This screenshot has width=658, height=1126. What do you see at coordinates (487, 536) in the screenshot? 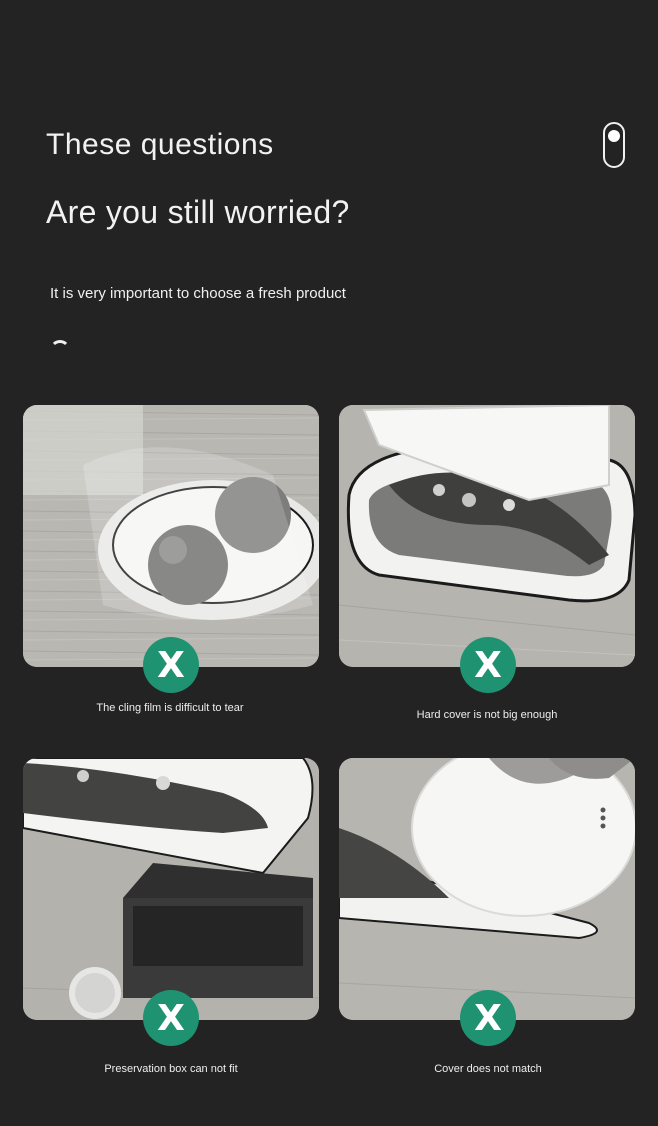
I see `problem-image-hard-cover` at bounding box center [487, 536].